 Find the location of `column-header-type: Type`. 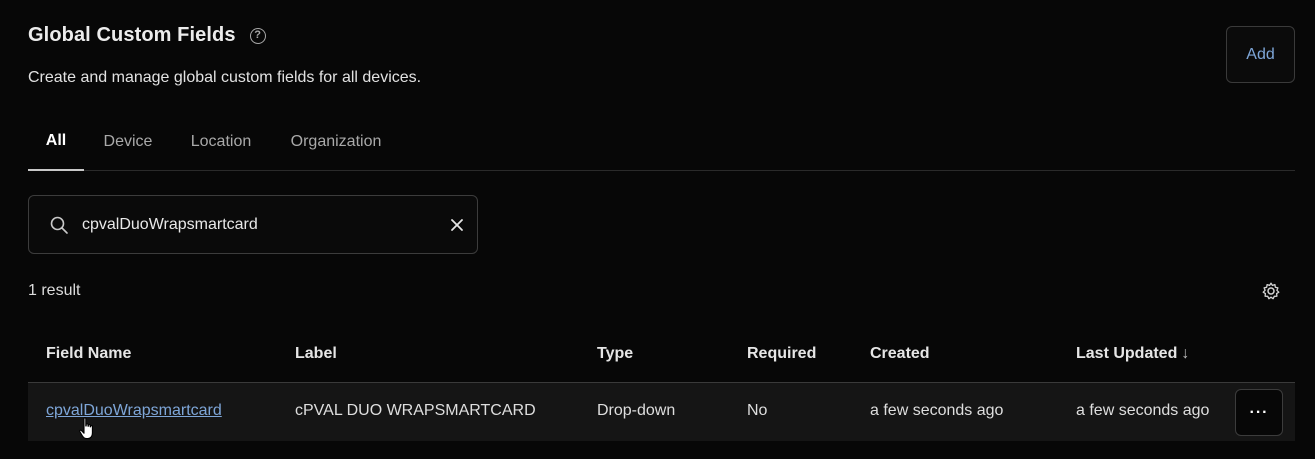

column-header-type: Type is located at coordinates (615, 354).